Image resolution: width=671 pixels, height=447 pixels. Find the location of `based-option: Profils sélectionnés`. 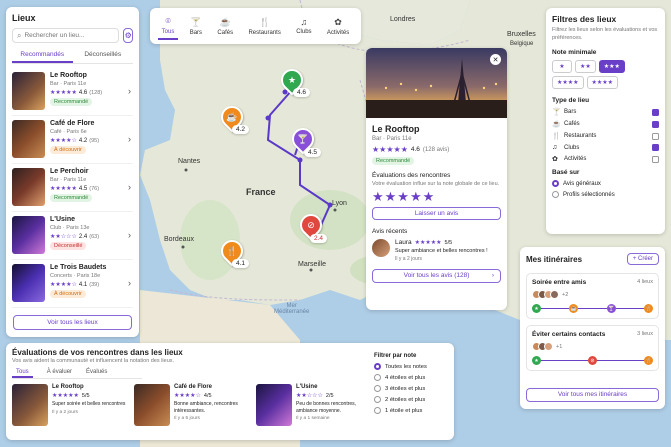

based-option: Profils sélectionnés is located at coordinates (605, 195).